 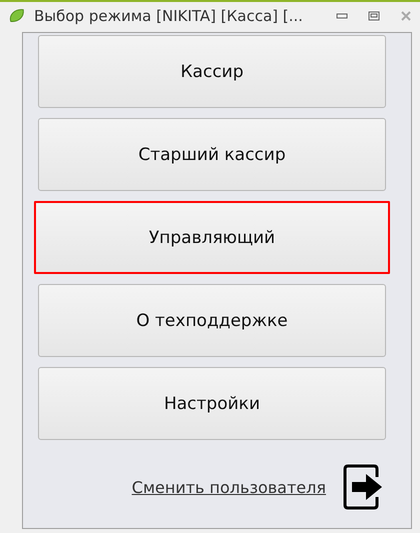 I want to click on mode-button: Кассир, so click(x=212, y=71).